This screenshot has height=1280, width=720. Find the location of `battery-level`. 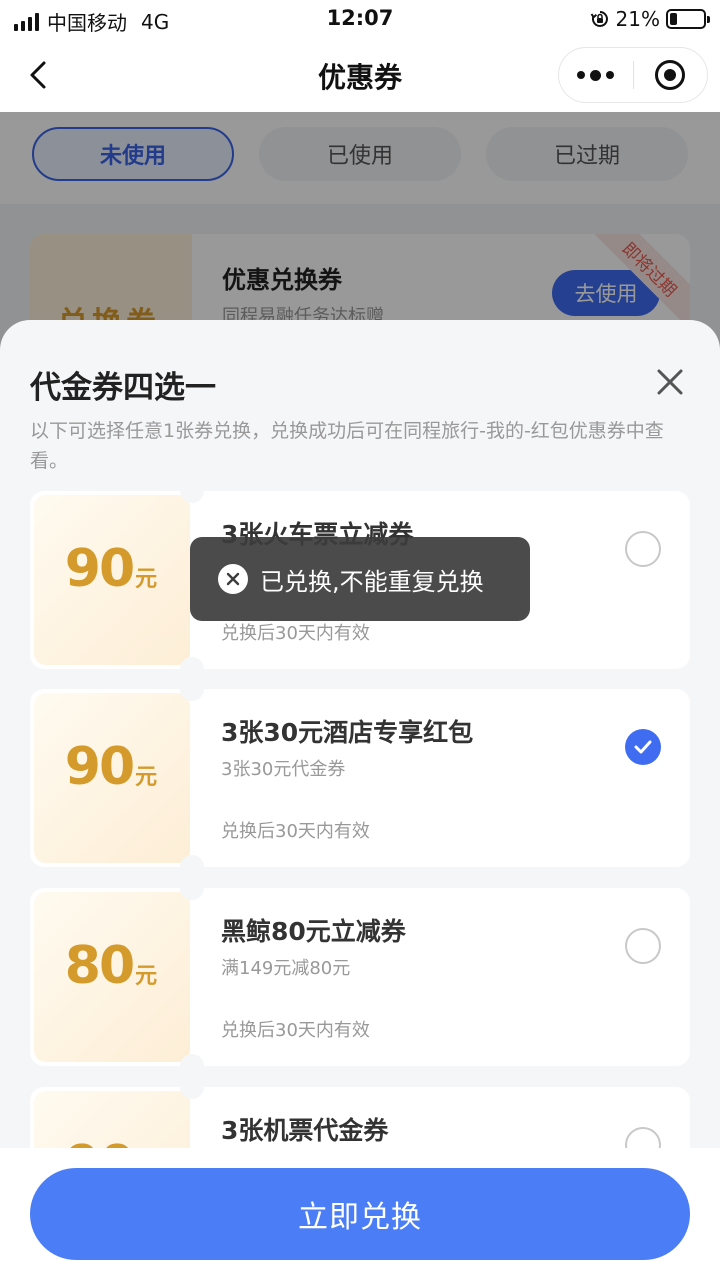

battery-level is located at coordinates (673, 19).